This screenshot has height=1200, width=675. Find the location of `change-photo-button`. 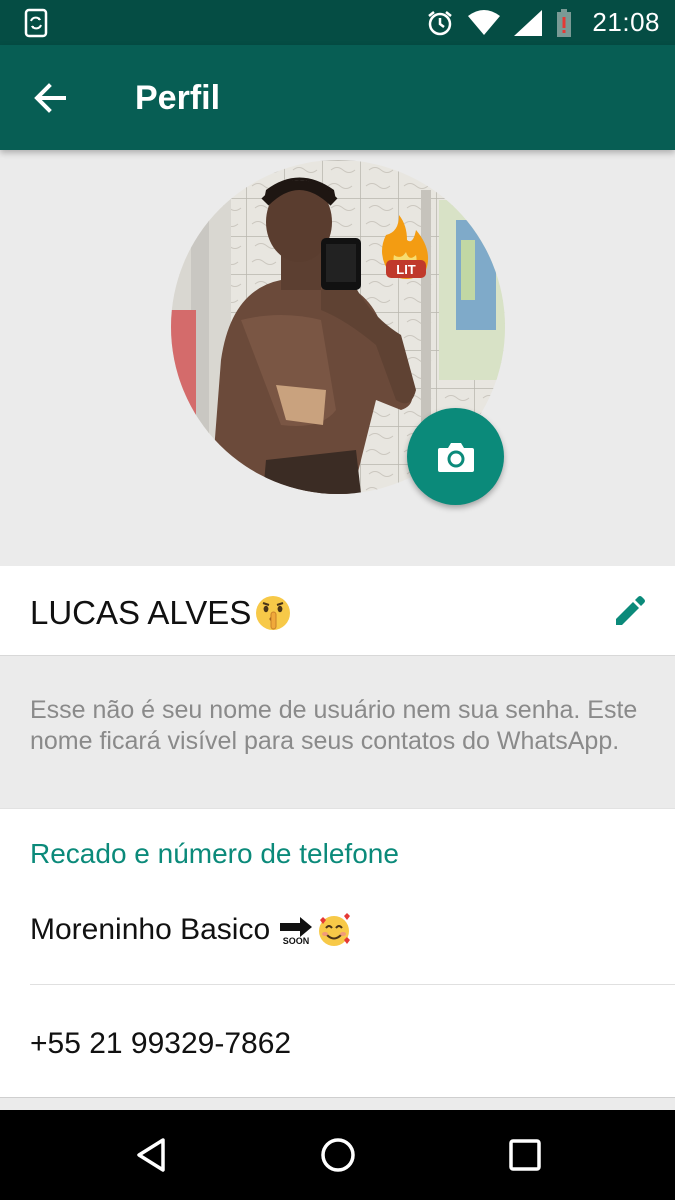

change-photo-button is located at coordinates (455, 456).